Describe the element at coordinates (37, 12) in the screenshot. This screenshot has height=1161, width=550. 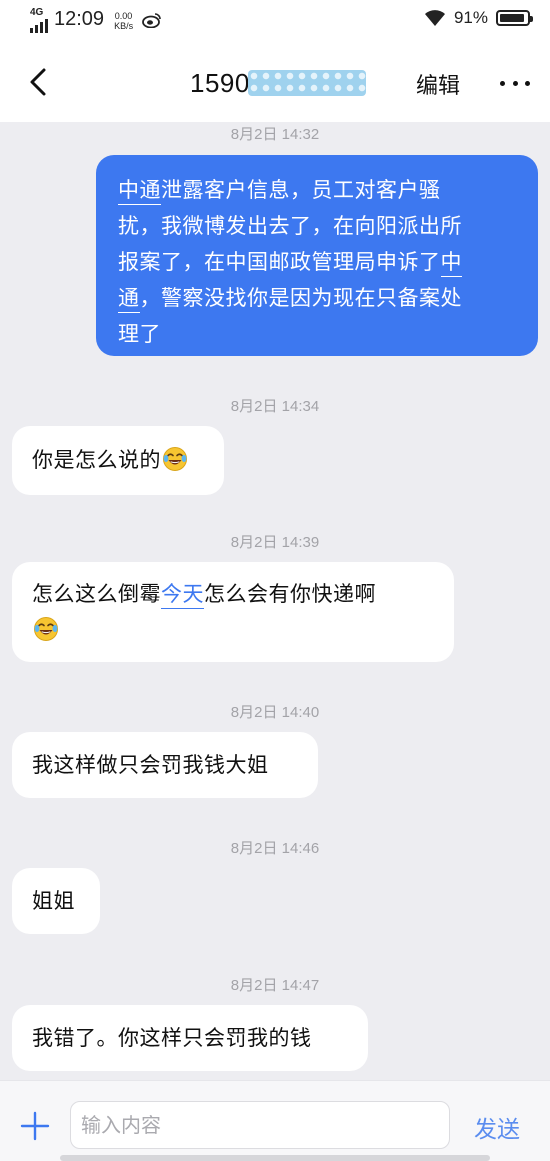
I see `network-type: 4G` at that location.